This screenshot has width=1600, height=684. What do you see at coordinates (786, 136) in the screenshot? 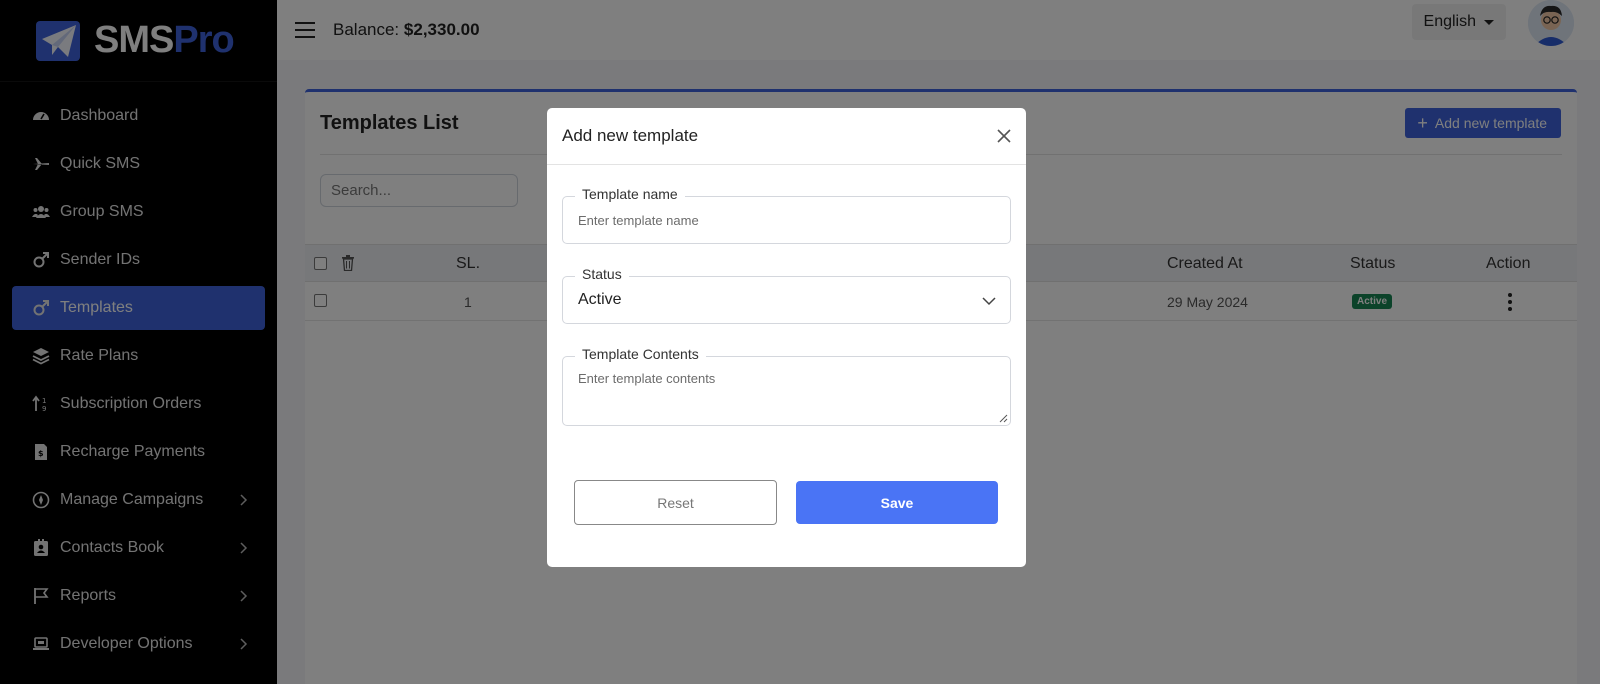
I see `modal-header: Add new template` at bounding box center [786, 136].